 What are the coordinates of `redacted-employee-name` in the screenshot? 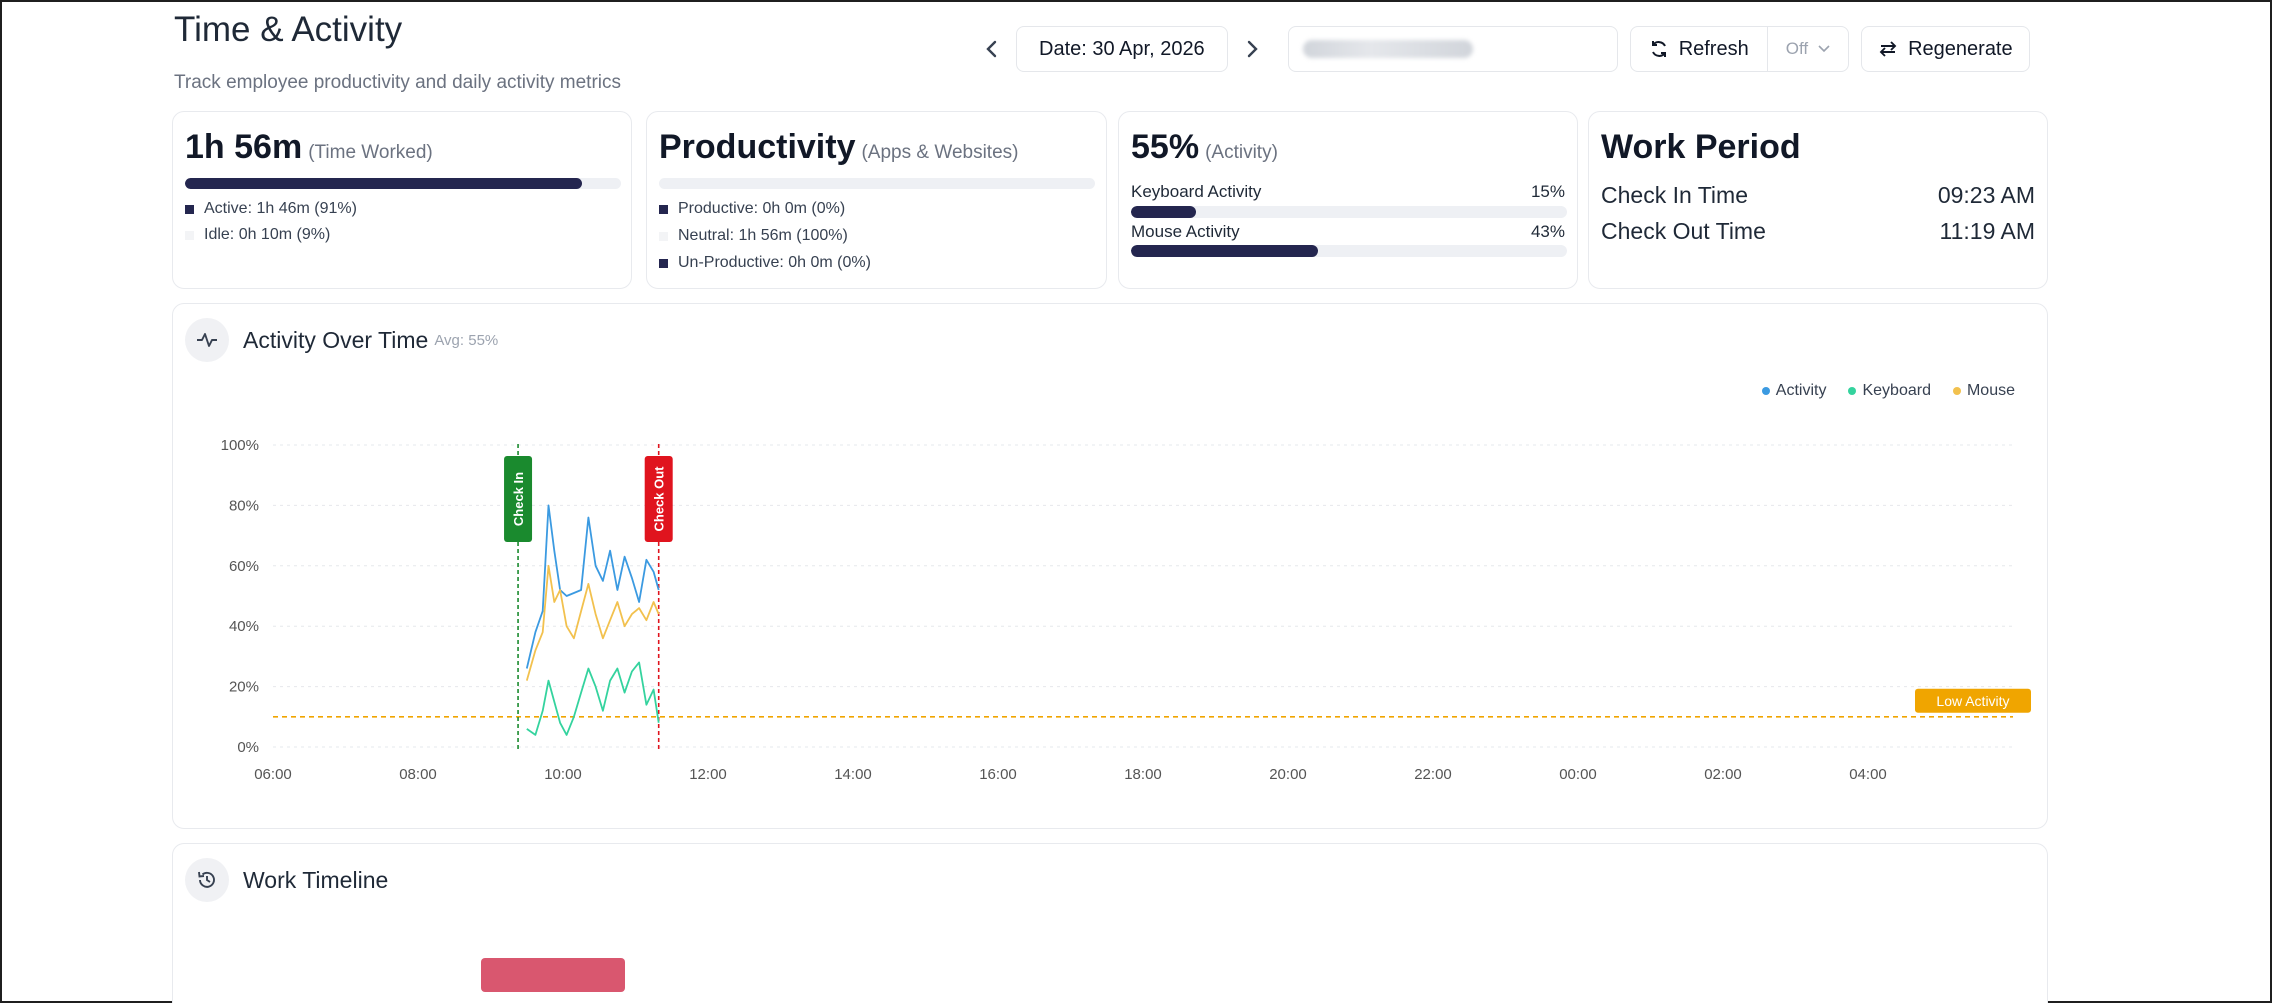 It's located at (1387, 49).